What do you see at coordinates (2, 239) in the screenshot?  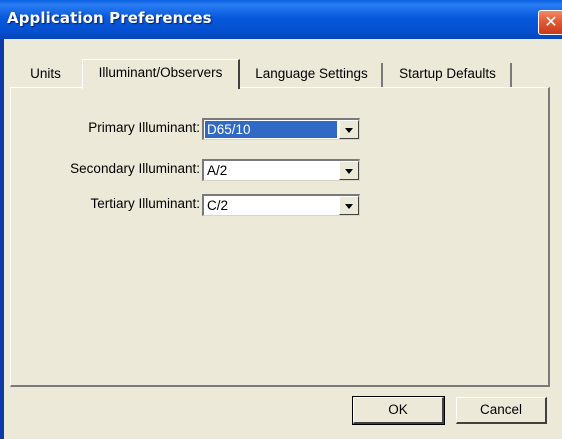 I see `window-frame` at bounding box center [2, 239].